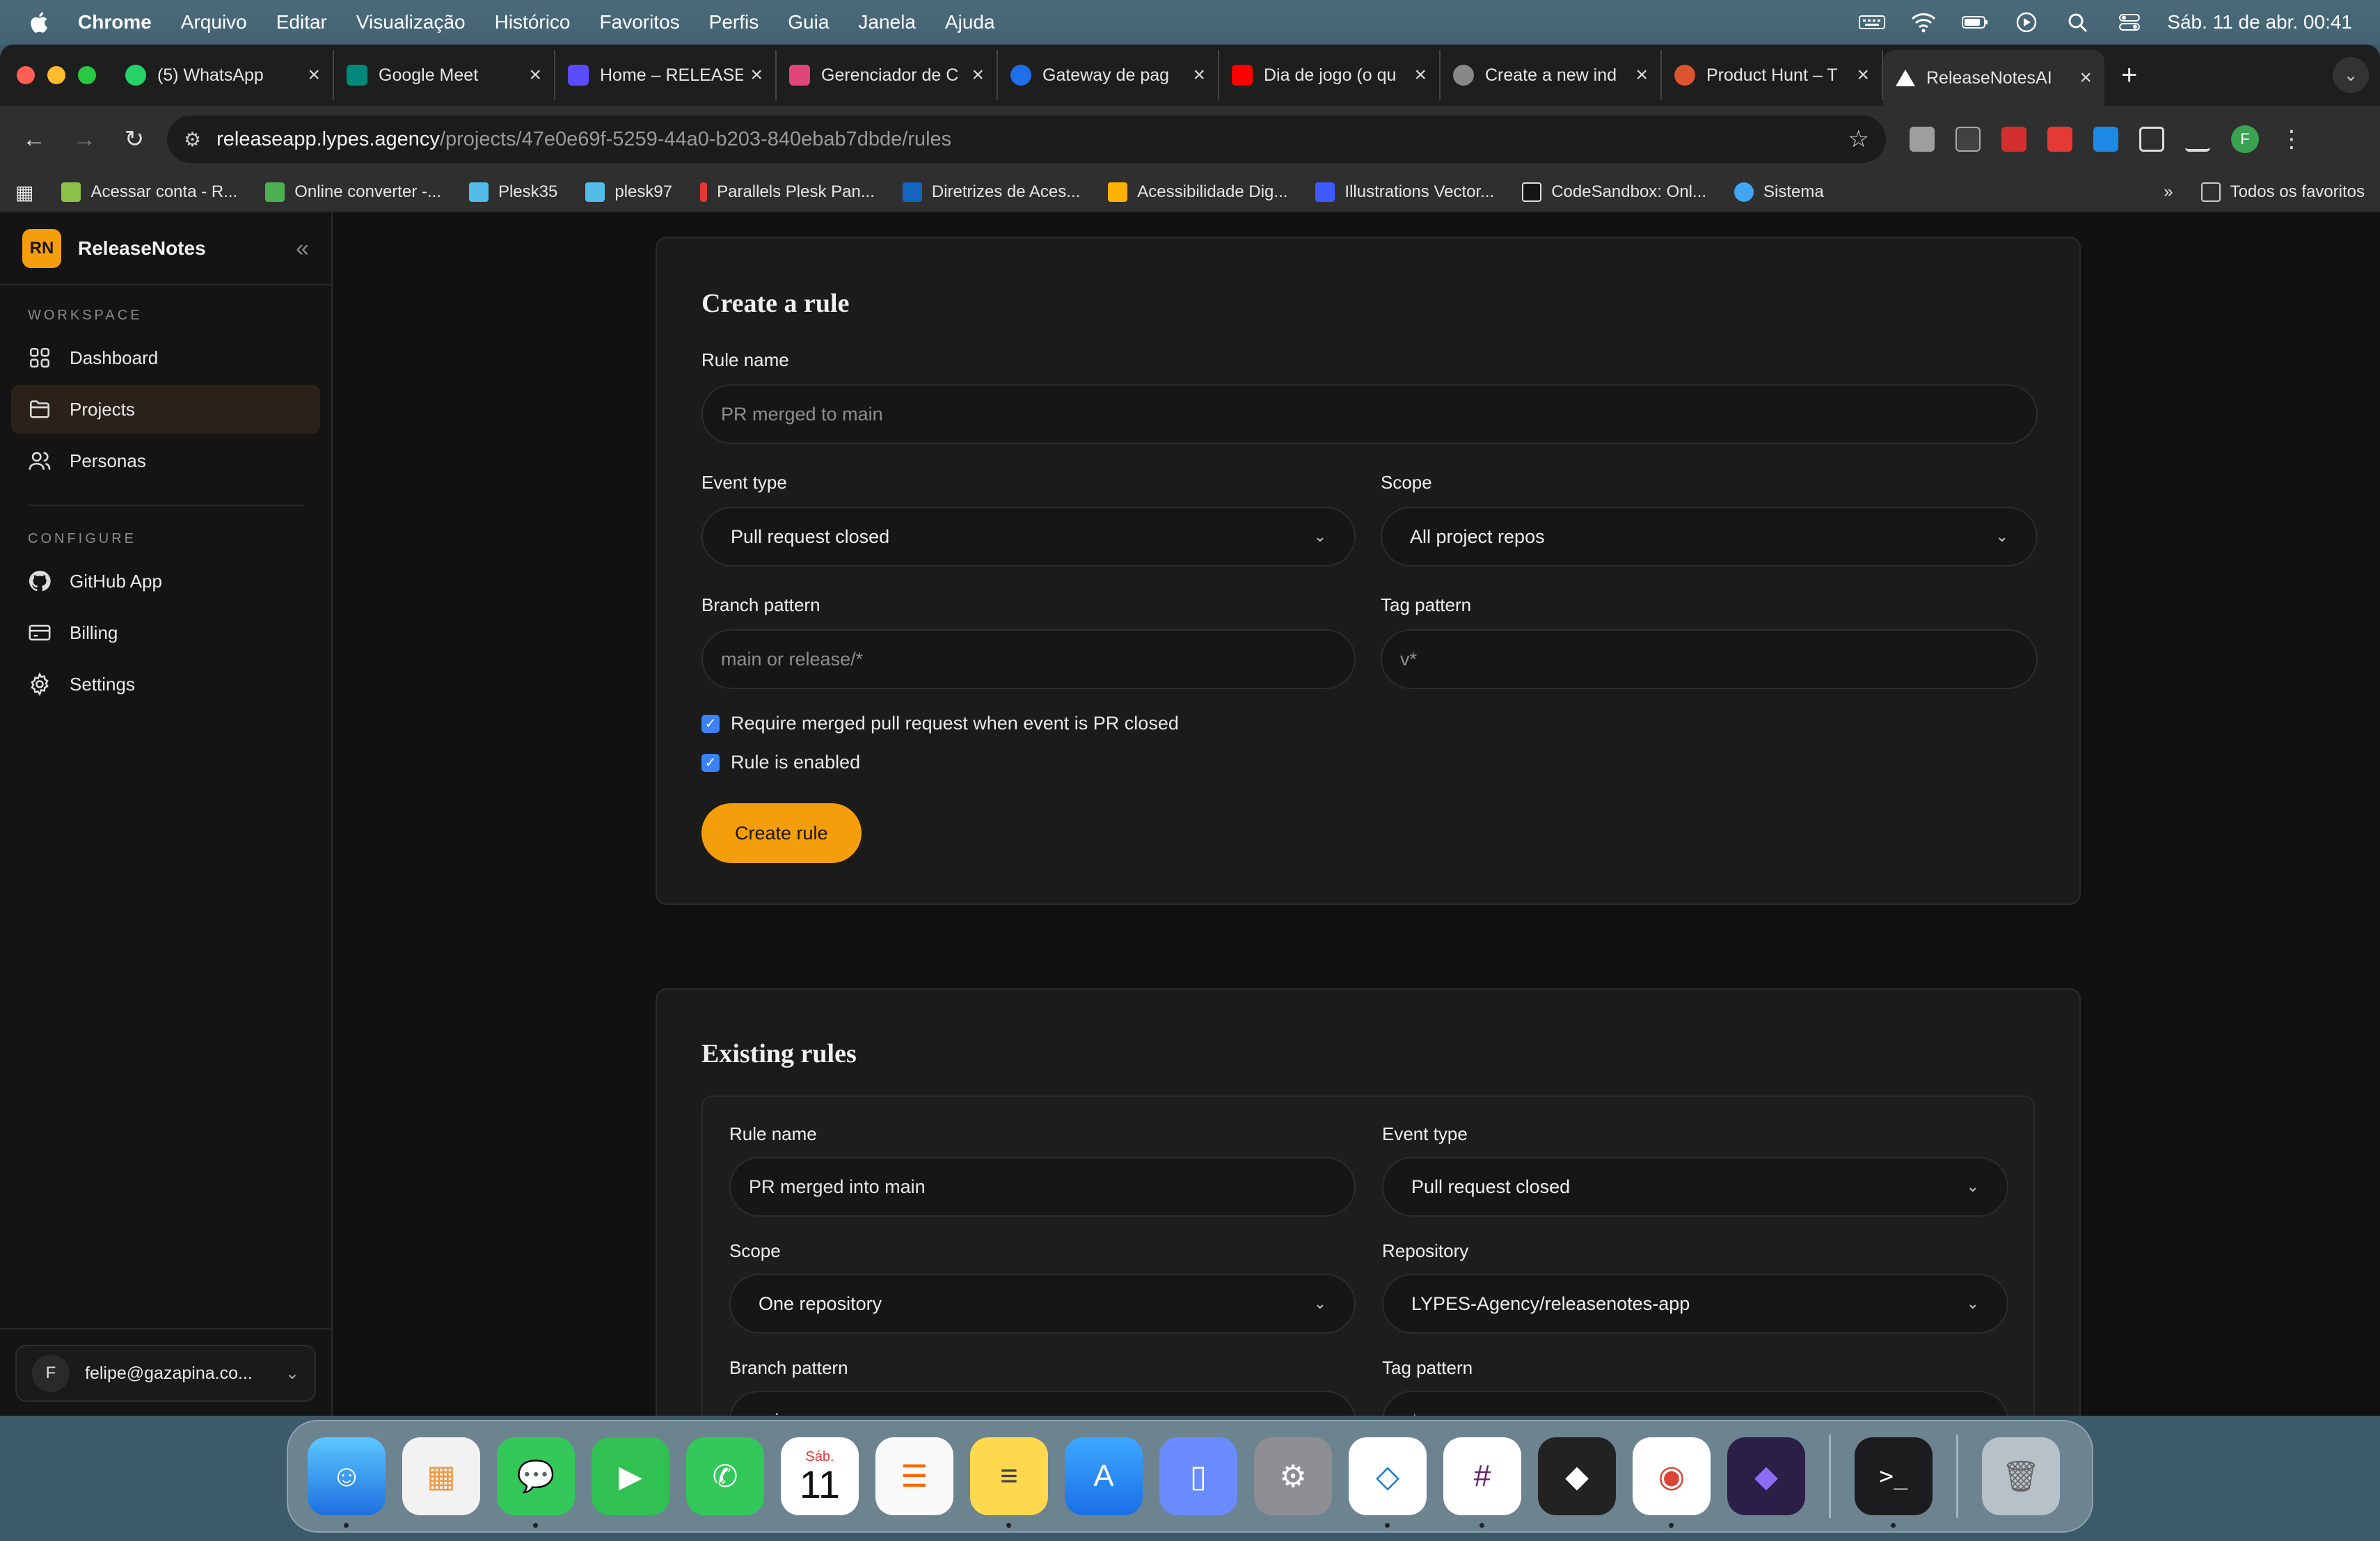 This screenshot has width=2380, height=1541. Describe the element at coordinates (115, 22) in the screenshot. I see `menu-app-name: Chrome` at that location.